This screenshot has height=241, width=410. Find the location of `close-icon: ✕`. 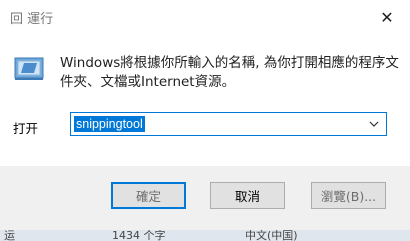

close-icon: ✕ is located at coordinates (387, 17).